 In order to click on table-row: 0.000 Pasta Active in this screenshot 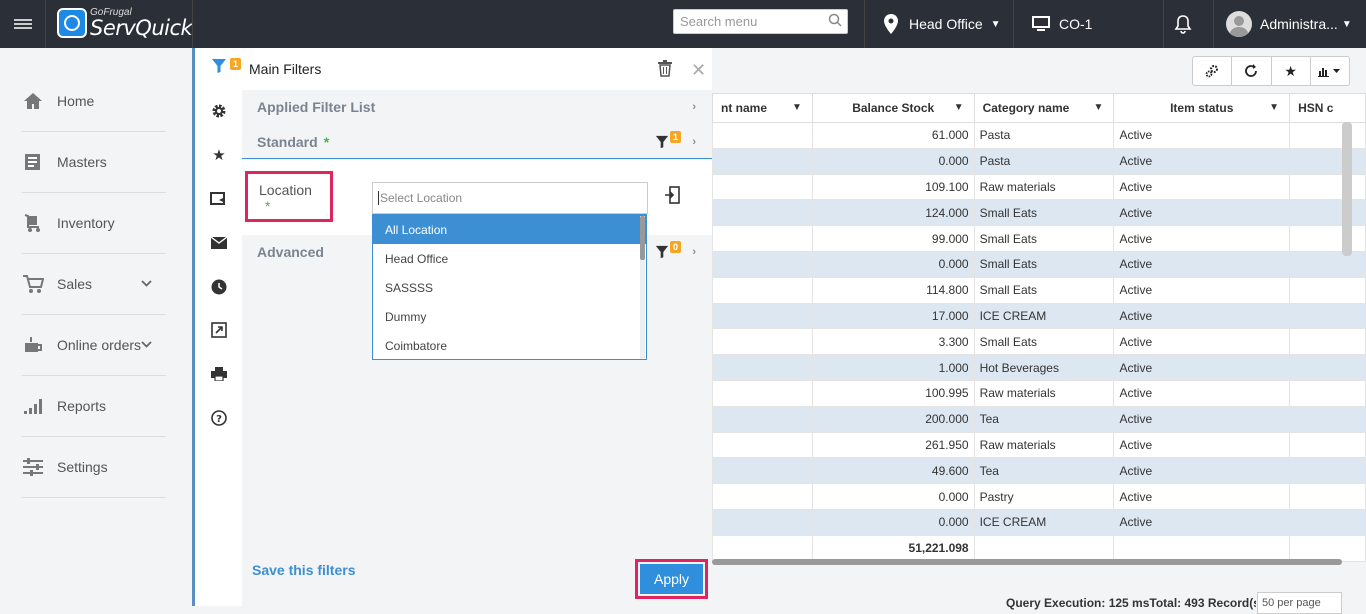, I will do `click(1039, 161)`.